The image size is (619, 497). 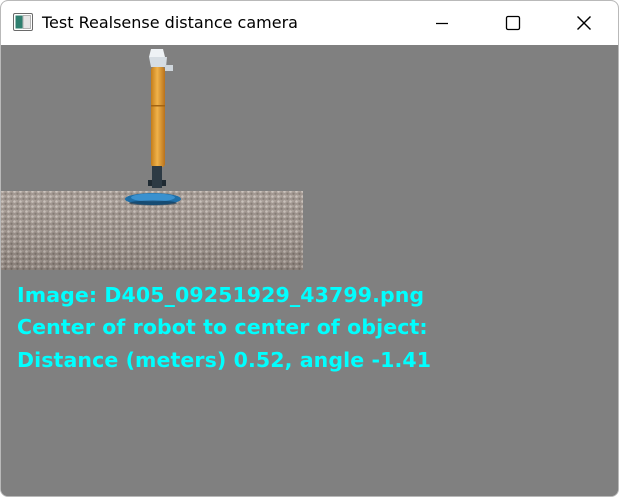 I want to click on close-icon, so click(x=583, y=23).